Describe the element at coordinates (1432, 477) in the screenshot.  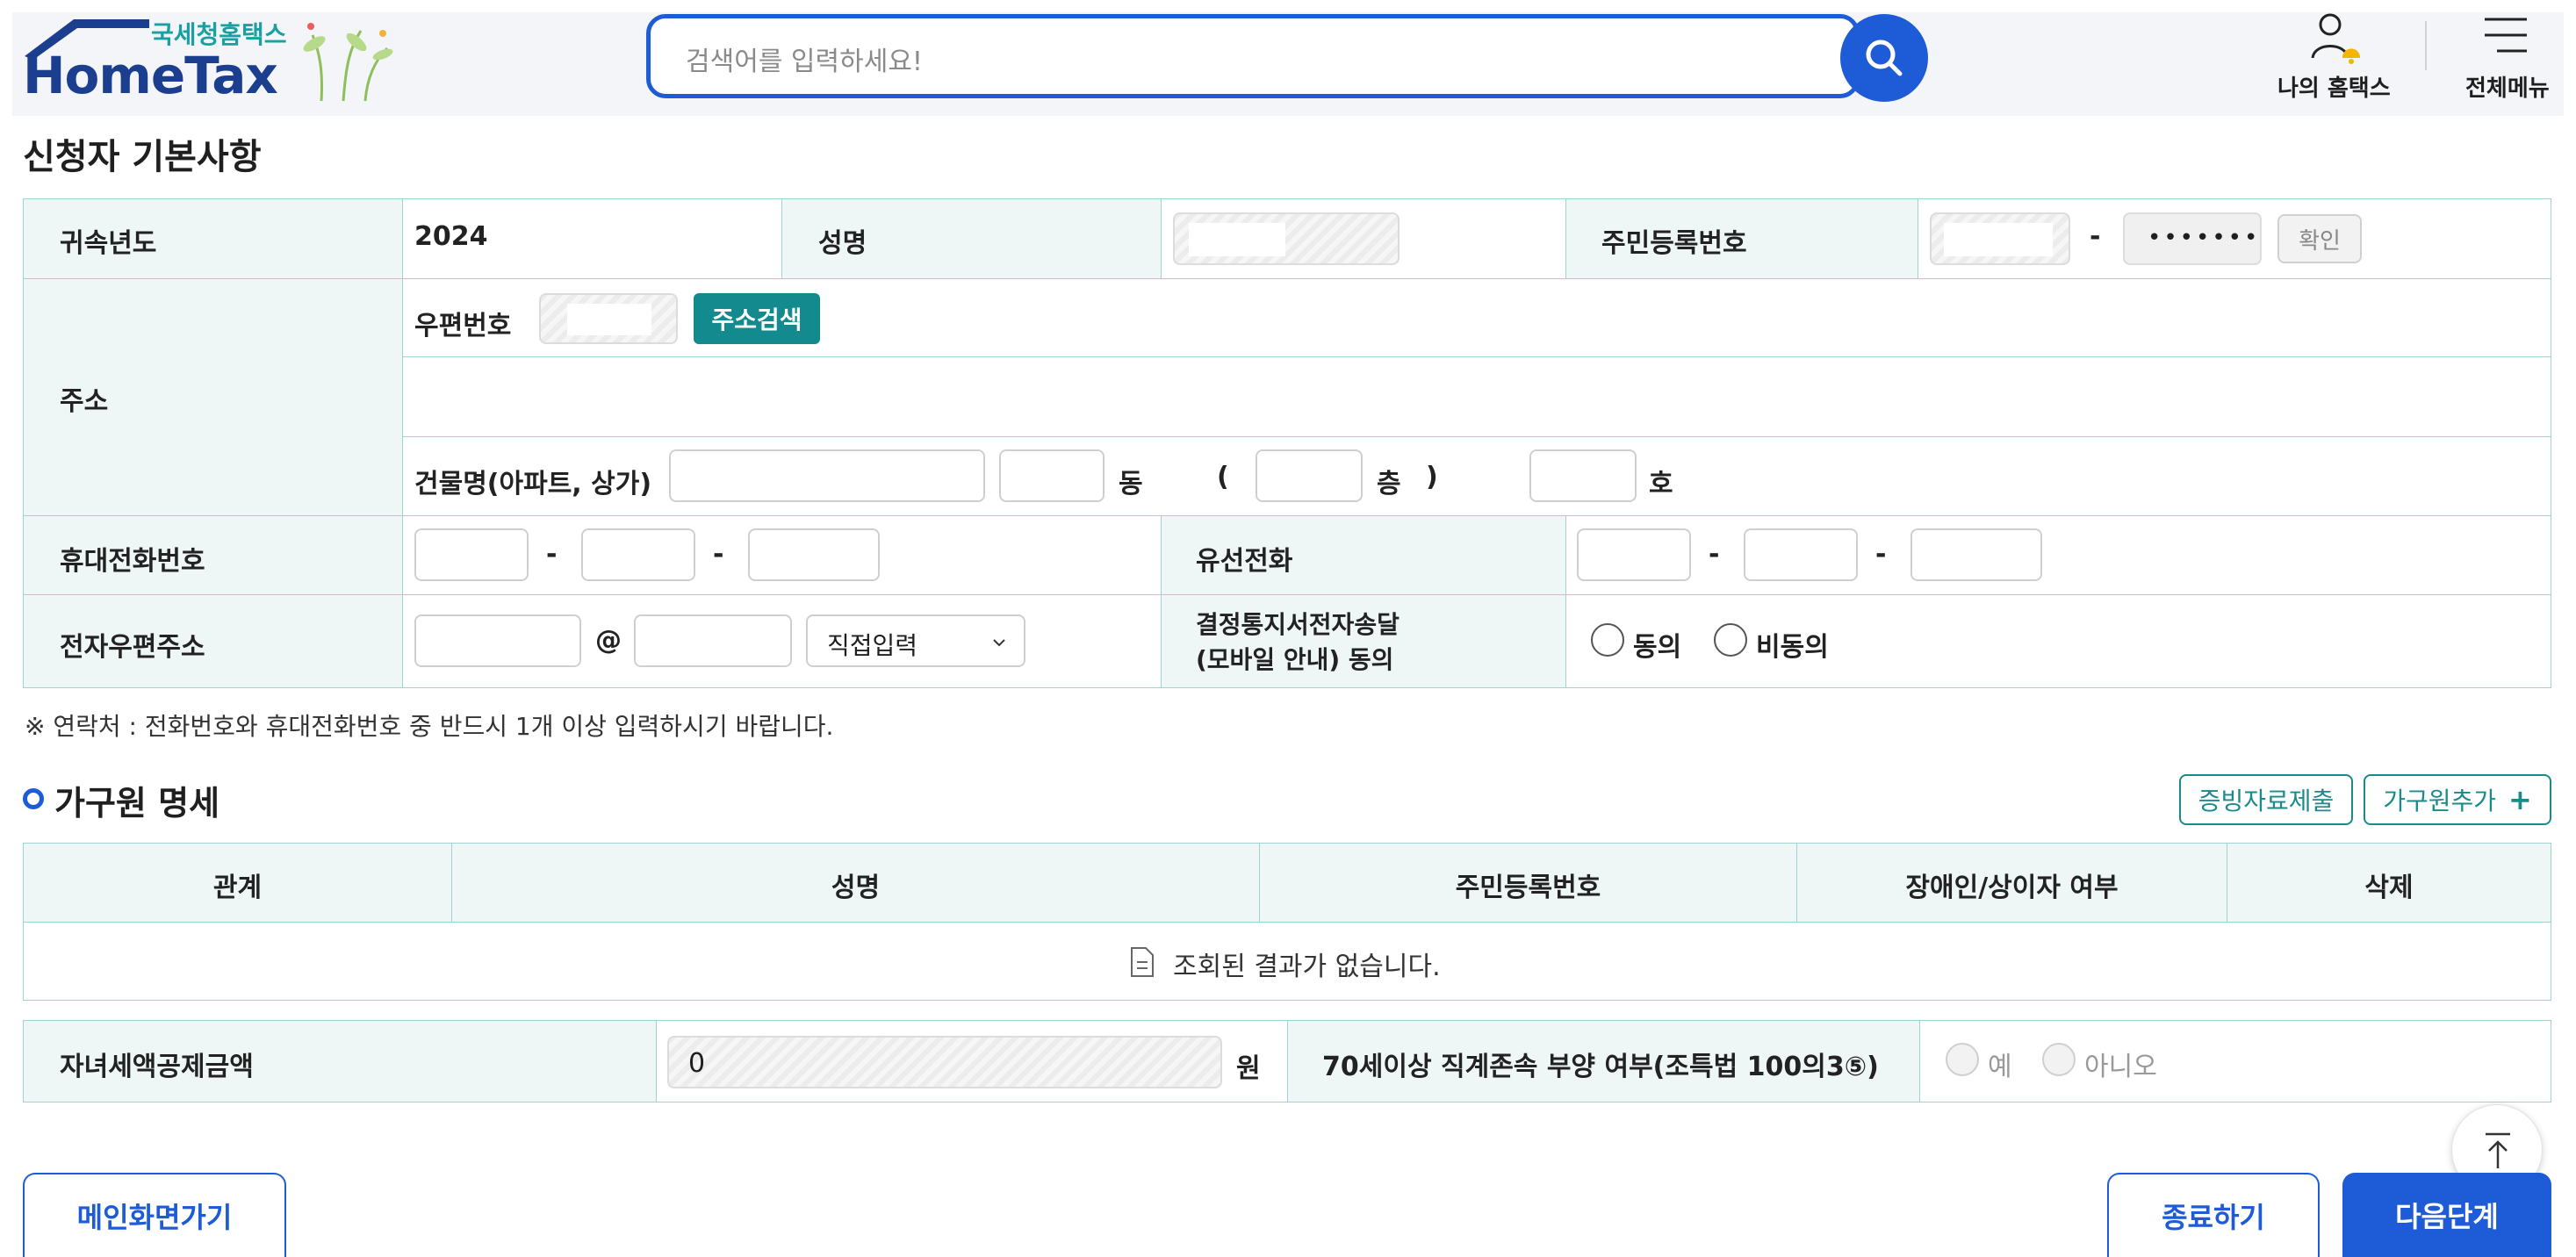
I see `floor-paren-close: )` at that location.